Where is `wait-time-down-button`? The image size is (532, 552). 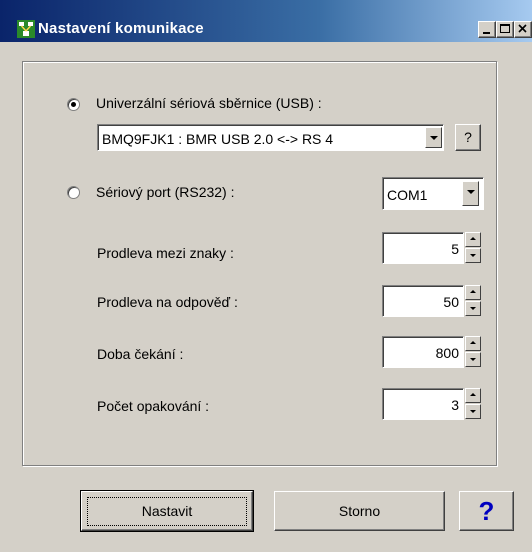 wait-time-down-button is located at coordinates (473, 359).